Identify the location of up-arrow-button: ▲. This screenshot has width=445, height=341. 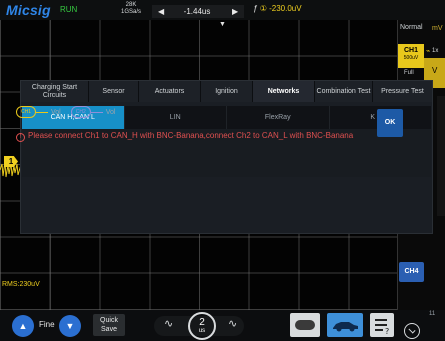
(23, 326).